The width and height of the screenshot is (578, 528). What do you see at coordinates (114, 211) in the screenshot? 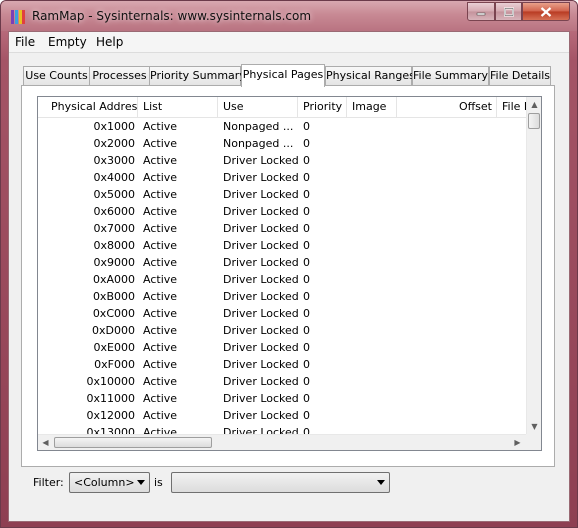
I see `cell-physical-address: 0x6000` at bounding box center [114, 211].